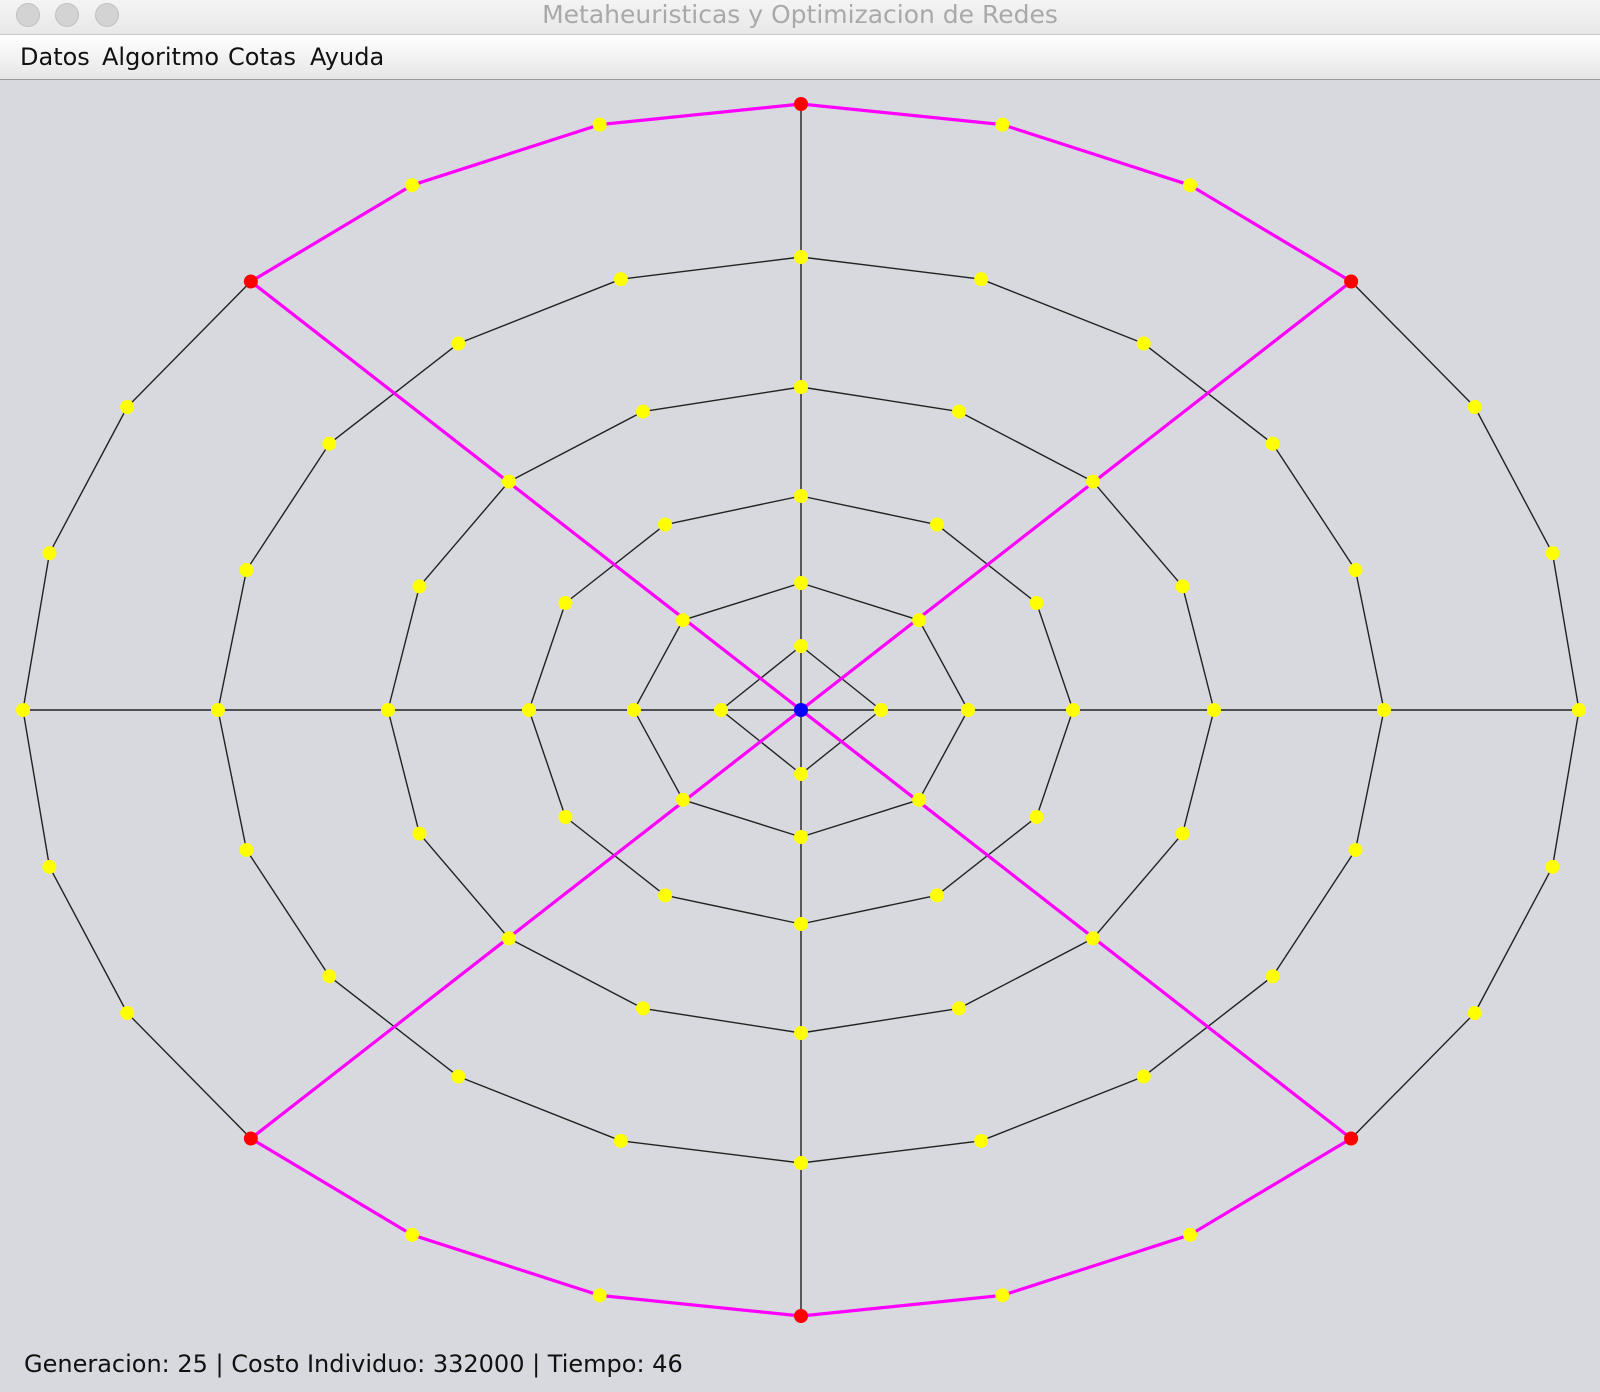  I want to click on solution-edge, so click(700, 114).